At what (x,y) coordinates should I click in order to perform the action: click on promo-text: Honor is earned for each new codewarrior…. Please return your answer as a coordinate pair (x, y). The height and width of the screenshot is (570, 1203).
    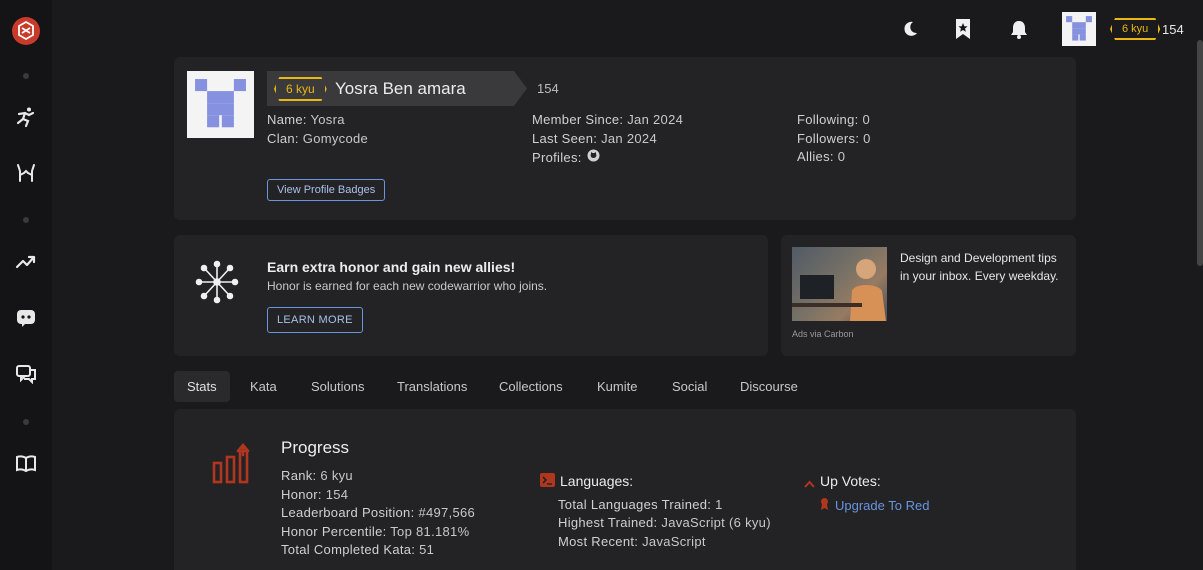
    Looking at the image, I should click on (407, 286).